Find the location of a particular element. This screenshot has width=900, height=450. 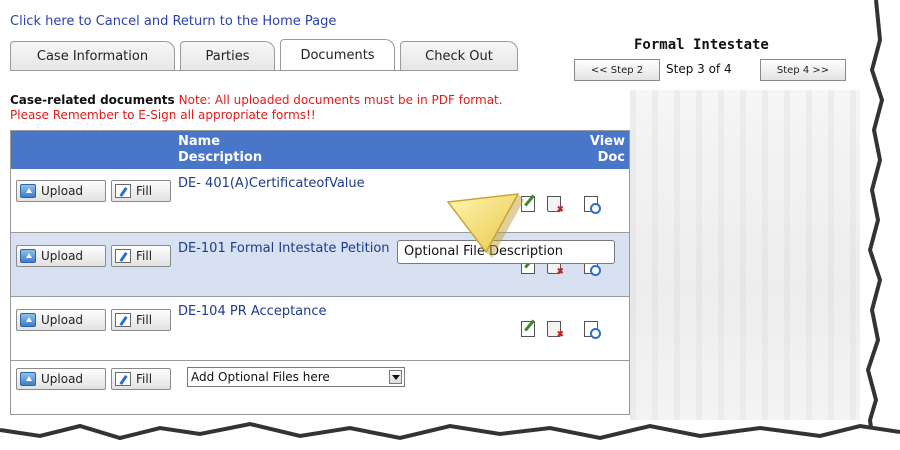

step-indicator: Step 3 of 4 is located at coordinates (699, 69).